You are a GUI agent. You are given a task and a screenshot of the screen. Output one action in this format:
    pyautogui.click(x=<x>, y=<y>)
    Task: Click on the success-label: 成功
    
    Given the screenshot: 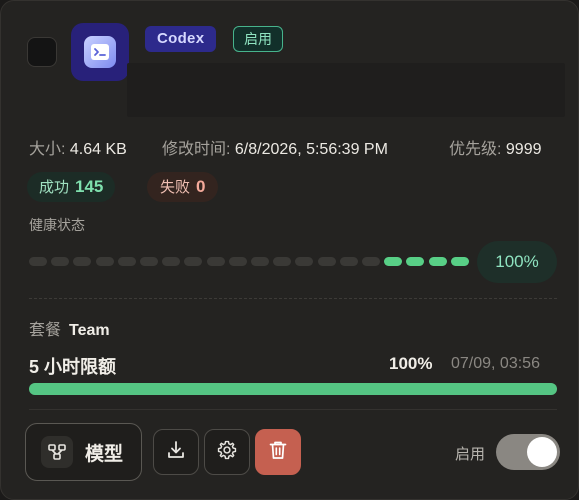 What is the action you would take?
    pyautogui.click(x=54, y=187)
    